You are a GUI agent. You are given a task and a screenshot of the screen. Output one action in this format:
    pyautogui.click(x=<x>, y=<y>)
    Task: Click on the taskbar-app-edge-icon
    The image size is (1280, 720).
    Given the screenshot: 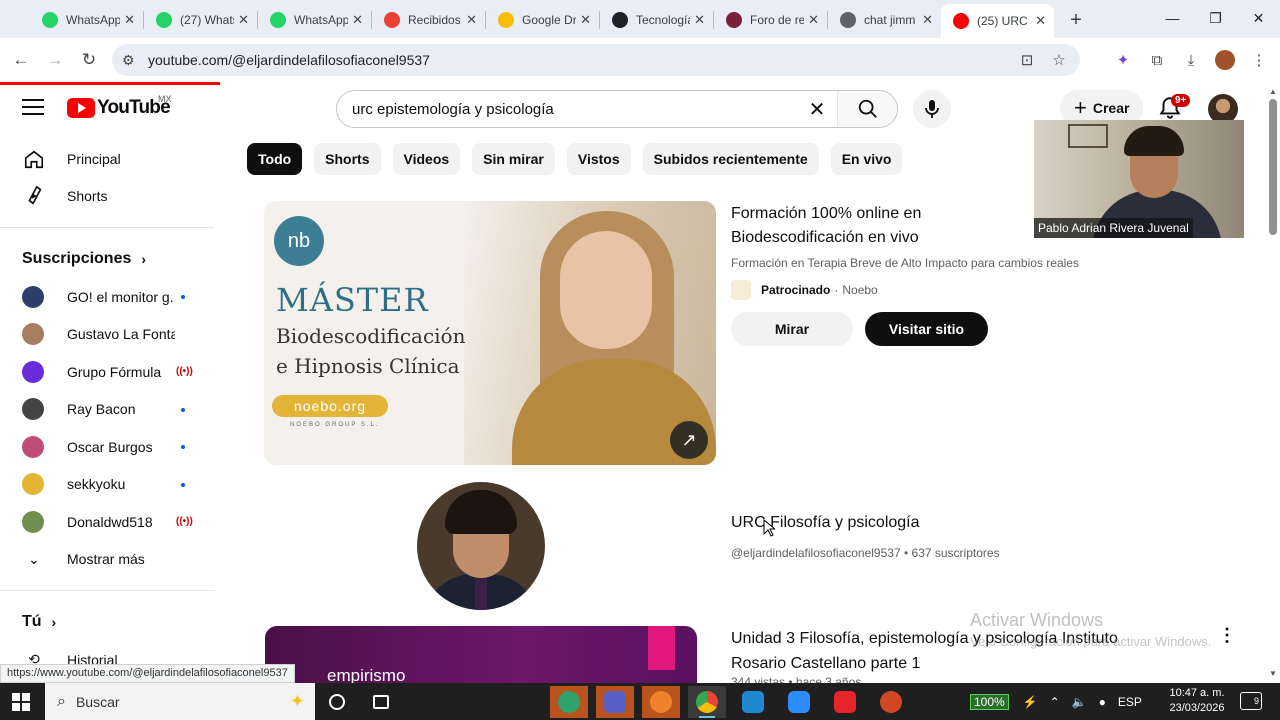 What is the action you would take?
    pyautogui.click(x=569, y=702)
    